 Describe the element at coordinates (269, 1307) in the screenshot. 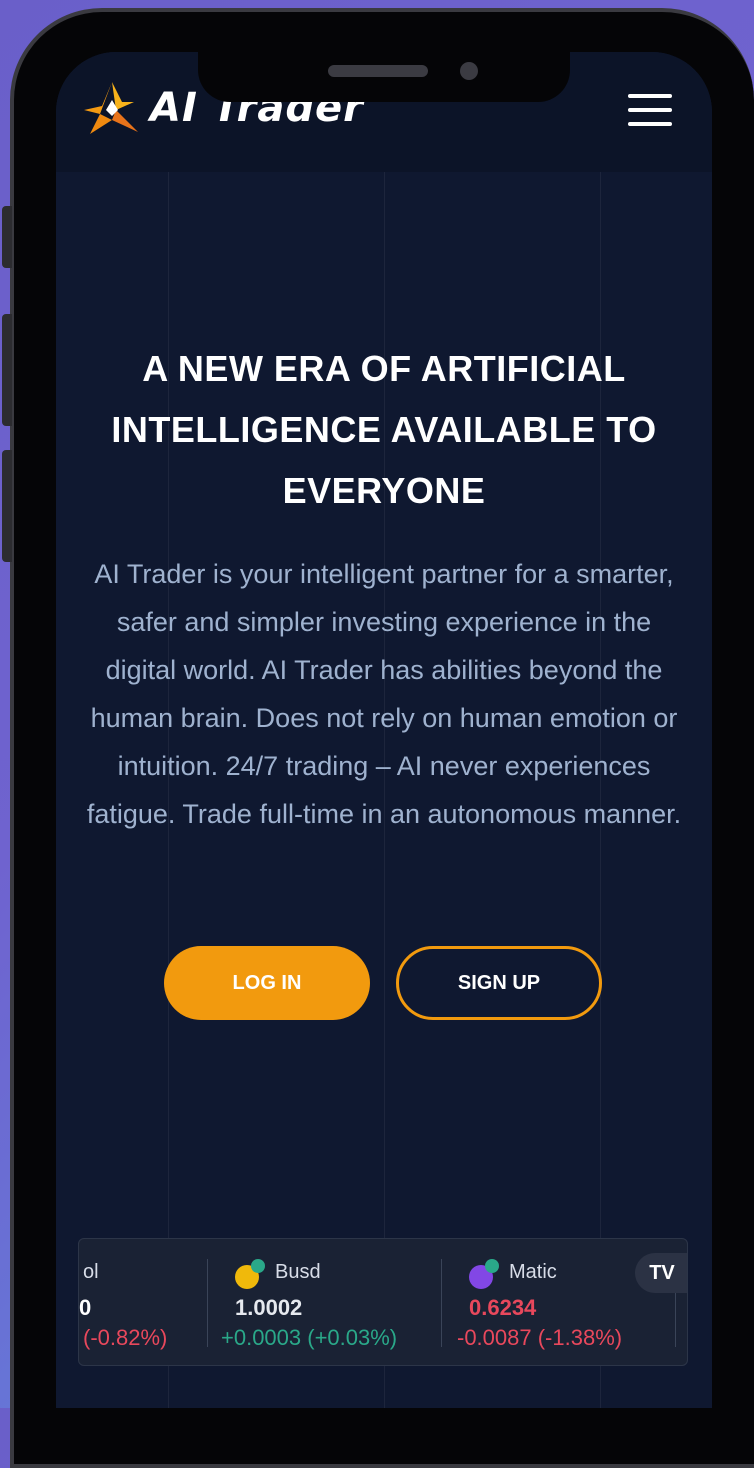

I see `ticker-price: 1.0002` at that location.